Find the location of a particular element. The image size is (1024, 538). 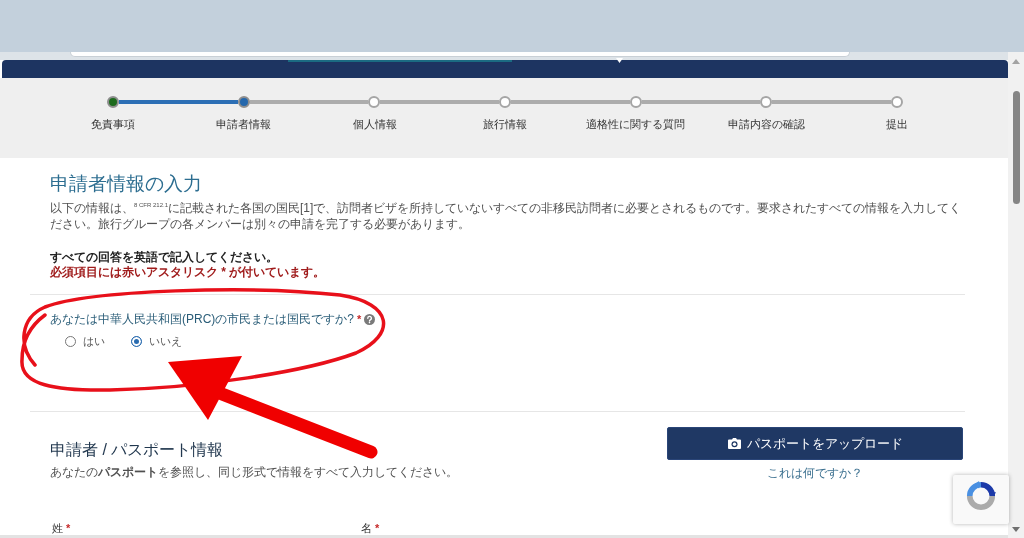

option-label: いいえ is located at coordinates (165, 341).